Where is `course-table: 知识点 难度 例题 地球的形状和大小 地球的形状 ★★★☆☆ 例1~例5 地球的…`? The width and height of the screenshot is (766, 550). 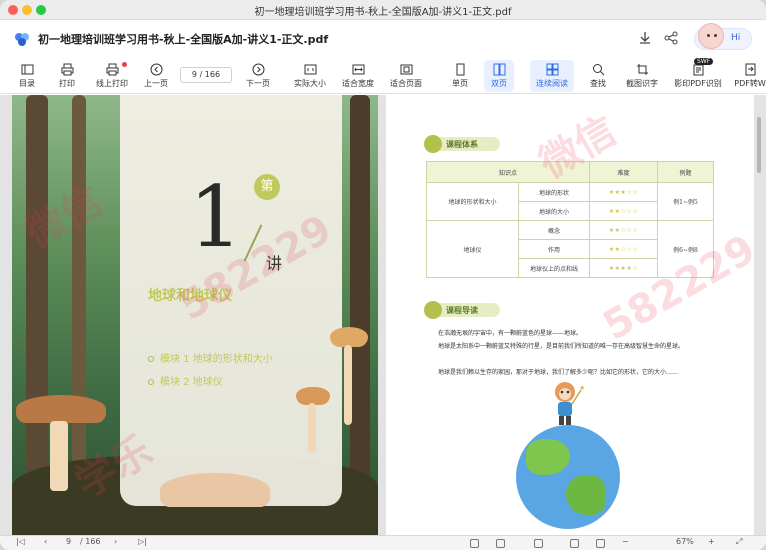 course-table: 知识点 难度 例题 地球的形状和大小 地球的形状 ★★★☆☆ 例1~例5 地球的… is located at coordinates (570, 219).